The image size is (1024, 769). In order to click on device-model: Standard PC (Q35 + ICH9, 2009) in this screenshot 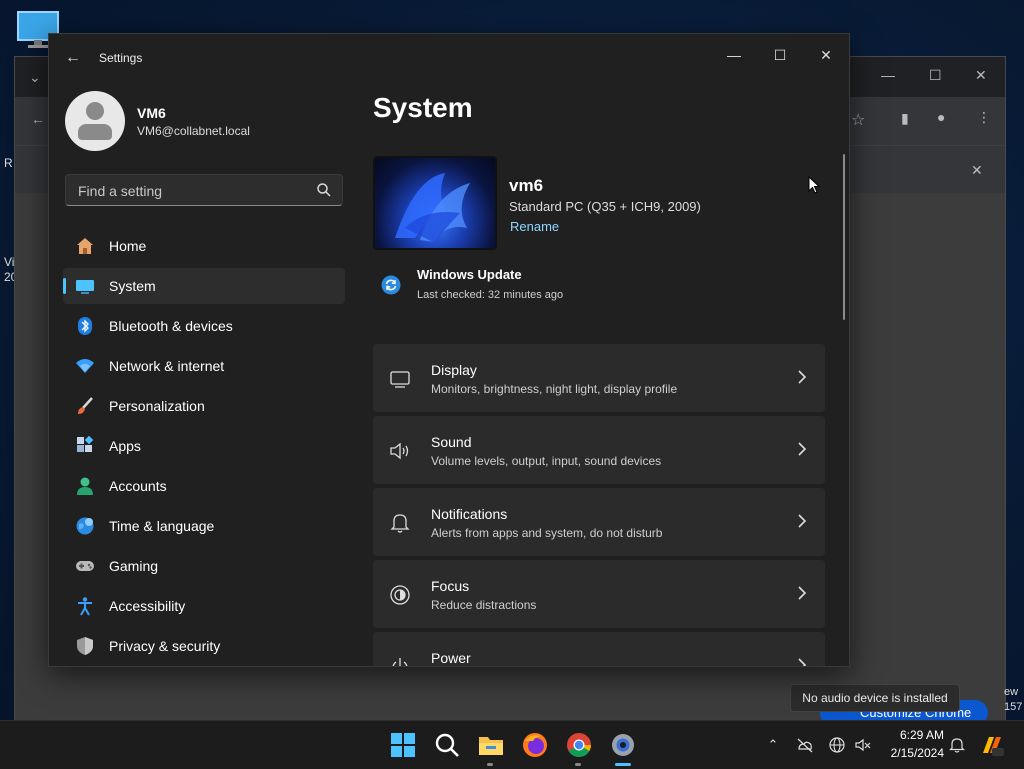, I will do `click(605, 206)`.